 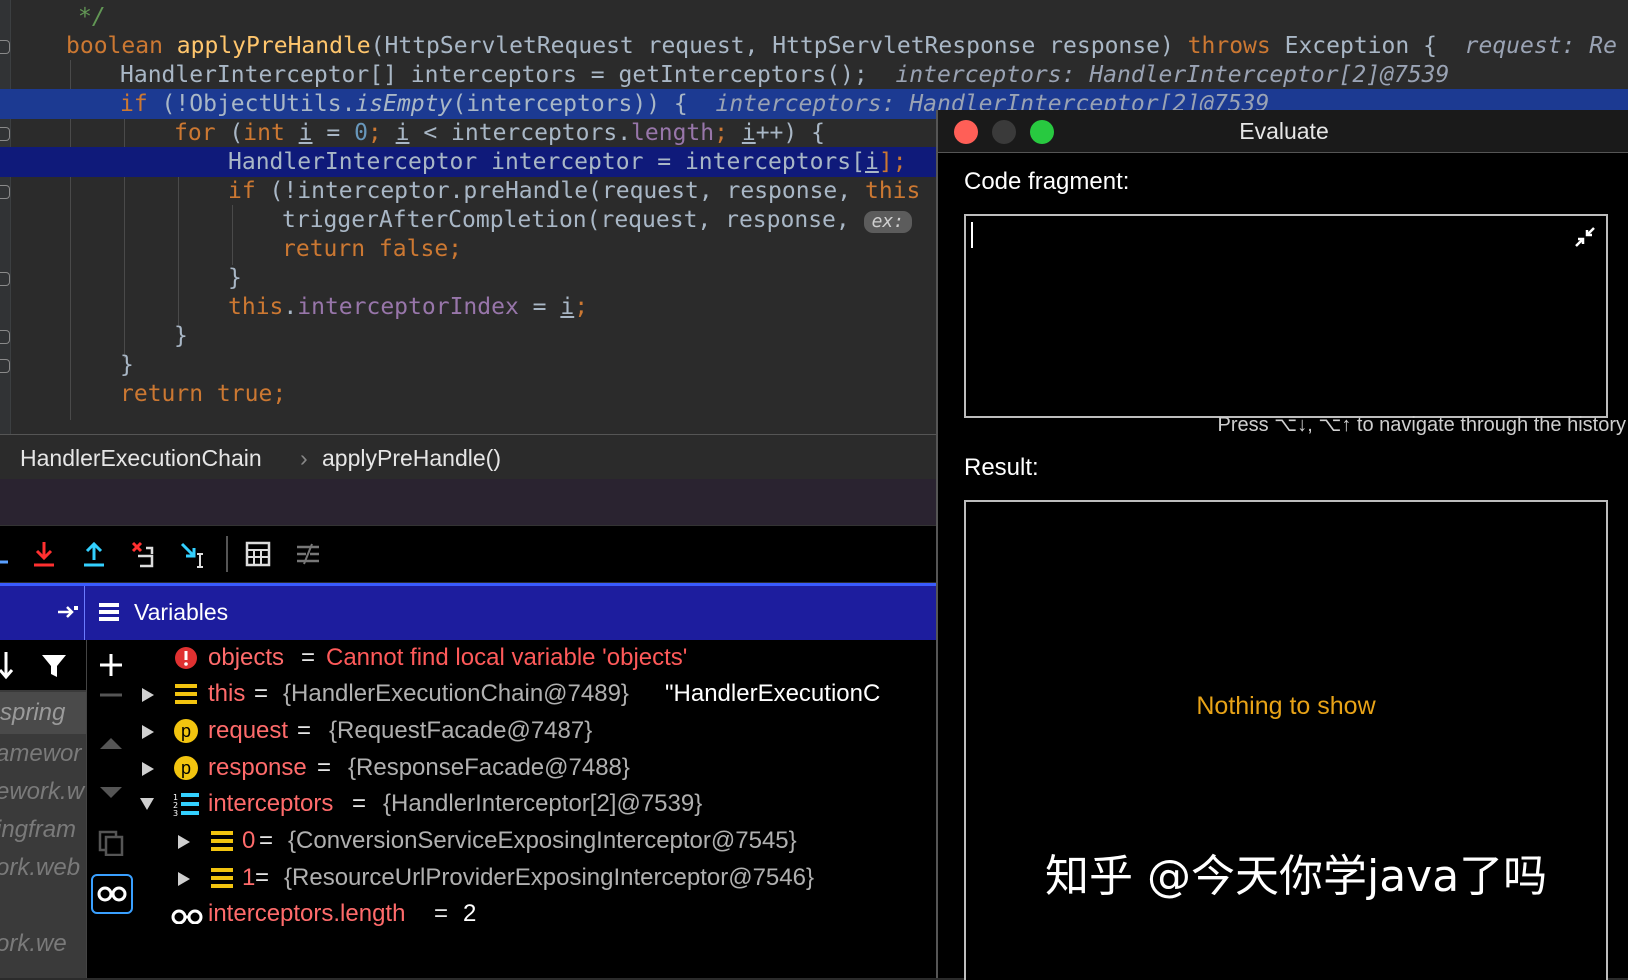 What do you see at coordinates (68, 612) in the screenshot?
I see `restore-layout-icon` at bounding box center [68, 612].